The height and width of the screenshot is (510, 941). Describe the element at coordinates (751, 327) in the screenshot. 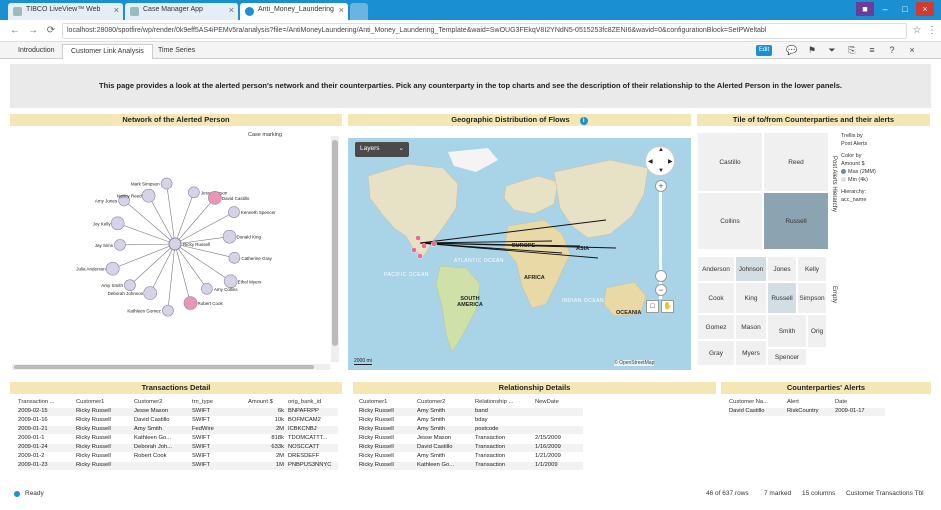

I see `treemap-cell: Mason` at that location.